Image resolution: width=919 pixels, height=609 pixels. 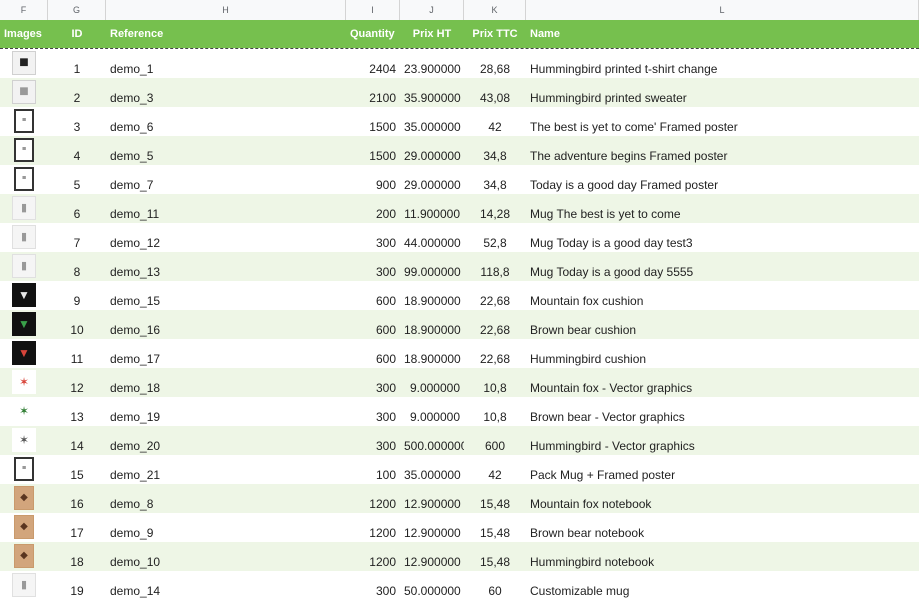 What do you see at coordinates (226, 324) in the screenshot?
I see `cell-reference: demo_16` at bounding box center [226, 324].